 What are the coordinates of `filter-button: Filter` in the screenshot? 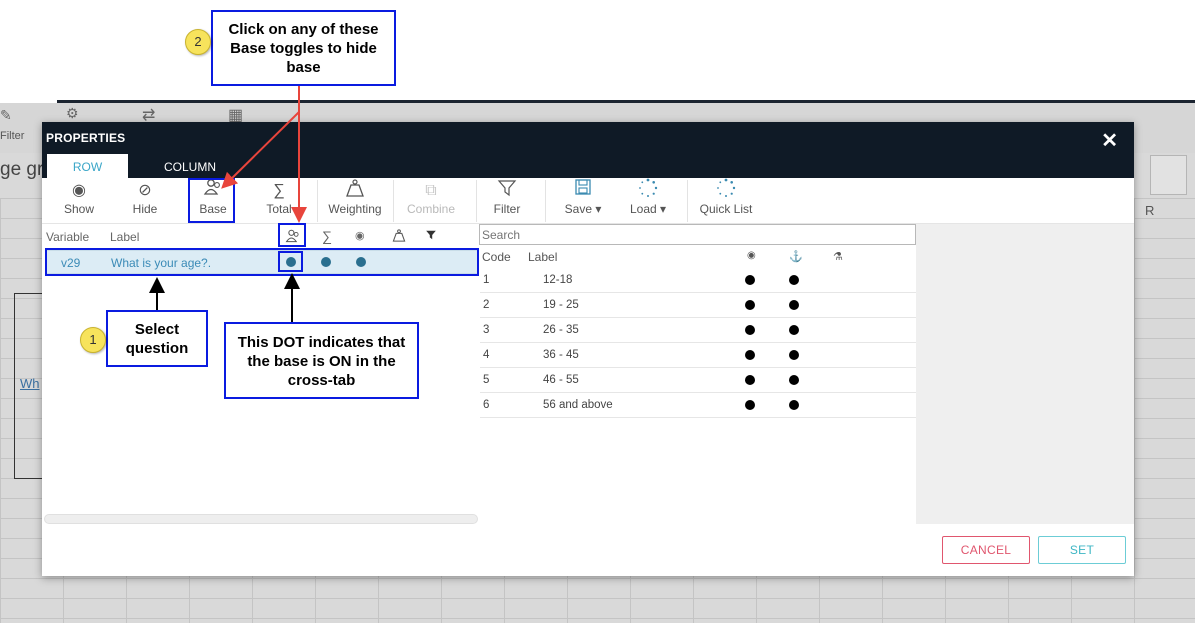 It's located at (507, 201).